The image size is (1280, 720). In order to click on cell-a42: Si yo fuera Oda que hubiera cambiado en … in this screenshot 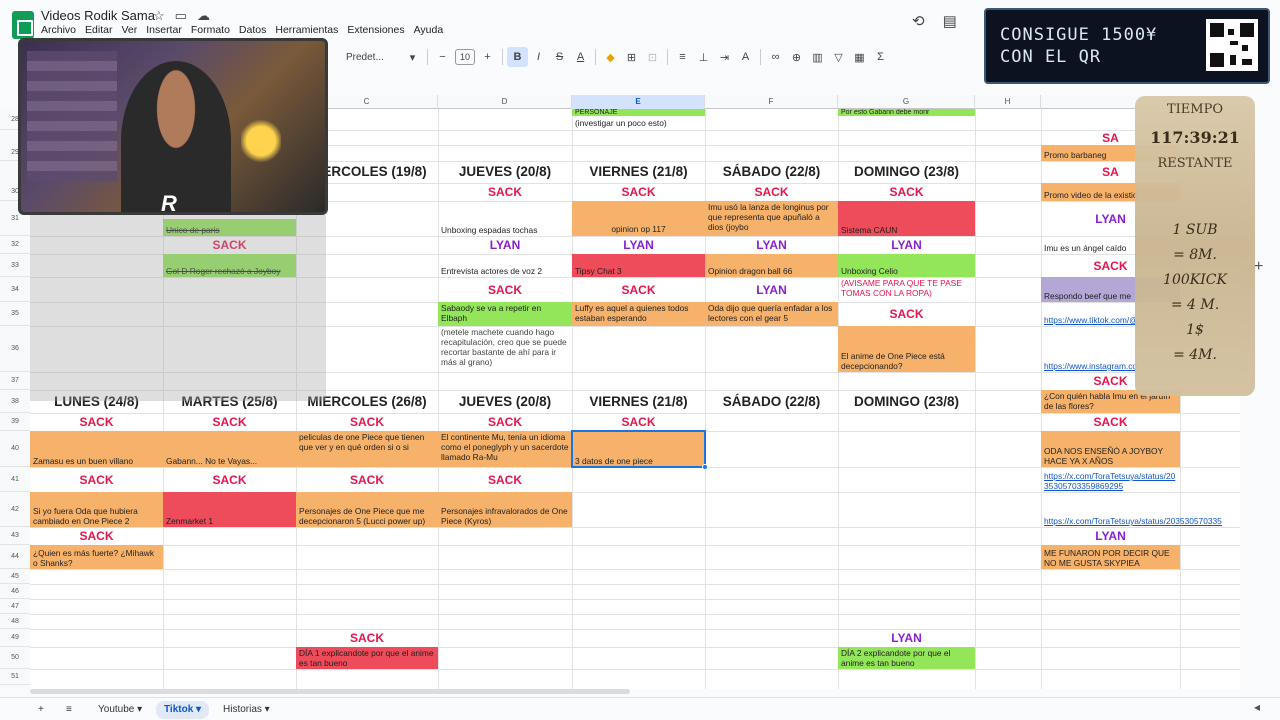, I will do `click(96, 509)`.